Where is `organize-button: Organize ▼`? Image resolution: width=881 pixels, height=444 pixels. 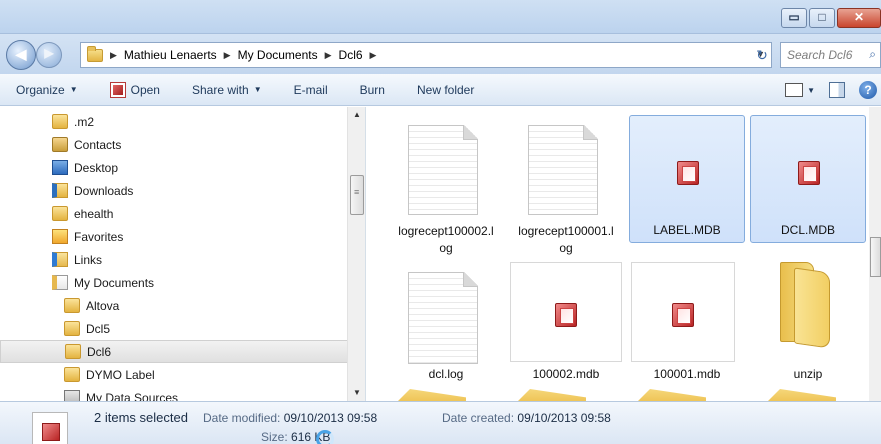 organize-button: Organize ▼ is located at coordinates (47, 90).